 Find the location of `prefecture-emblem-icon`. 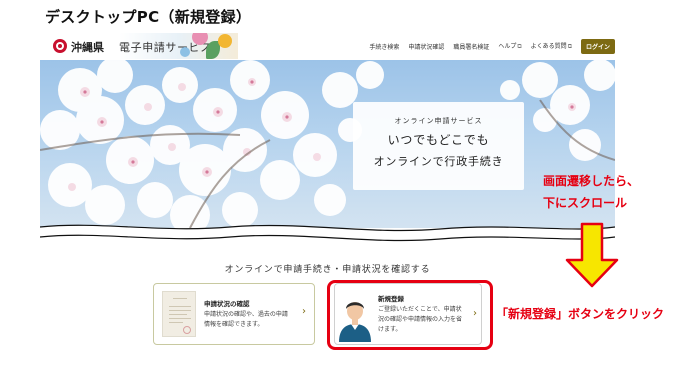

prefecture-emblem-icon is located at coordinates (60, 46).